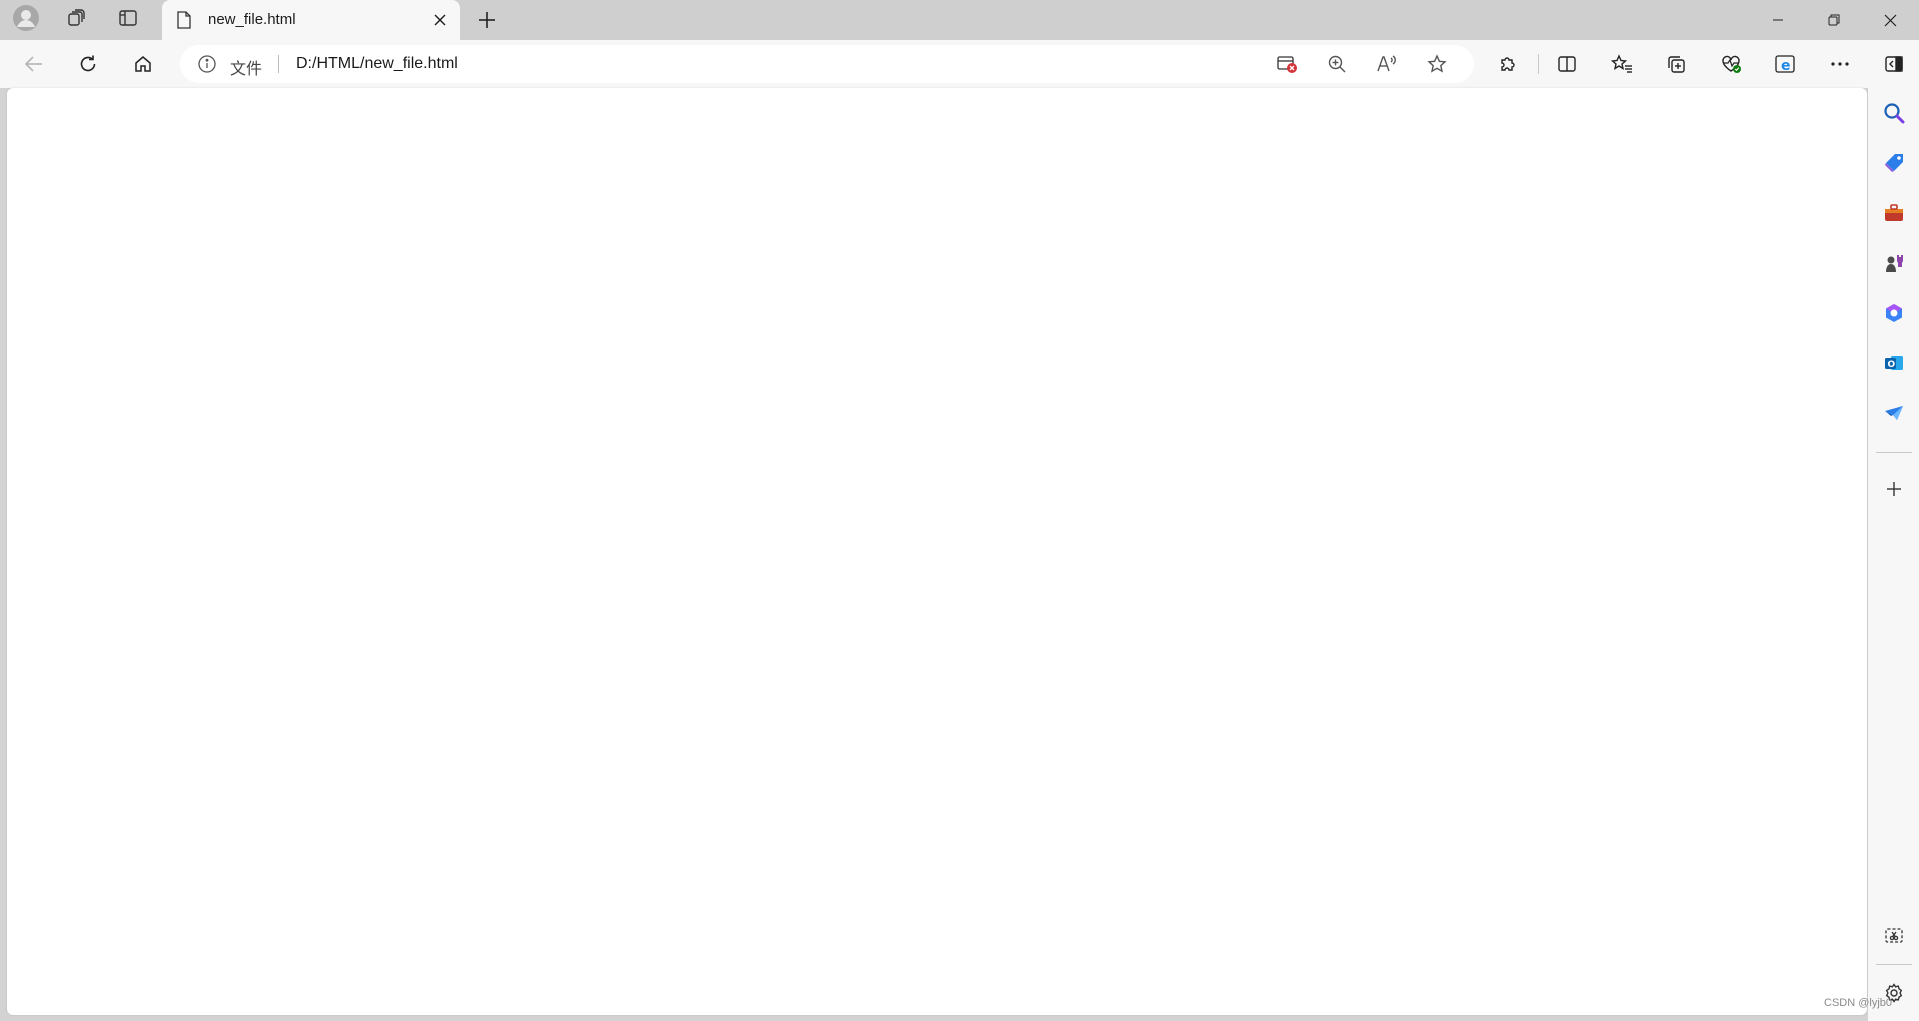 The image size is (1919, 1021). I want to click on split-screen-button, so click(1567, 64).